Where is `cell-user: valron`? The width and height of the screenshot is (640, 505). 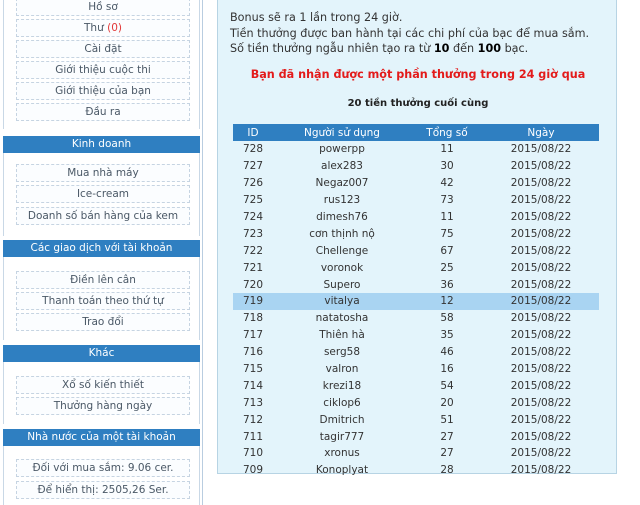
cell-user: valron is located at coordinates (342, 369).